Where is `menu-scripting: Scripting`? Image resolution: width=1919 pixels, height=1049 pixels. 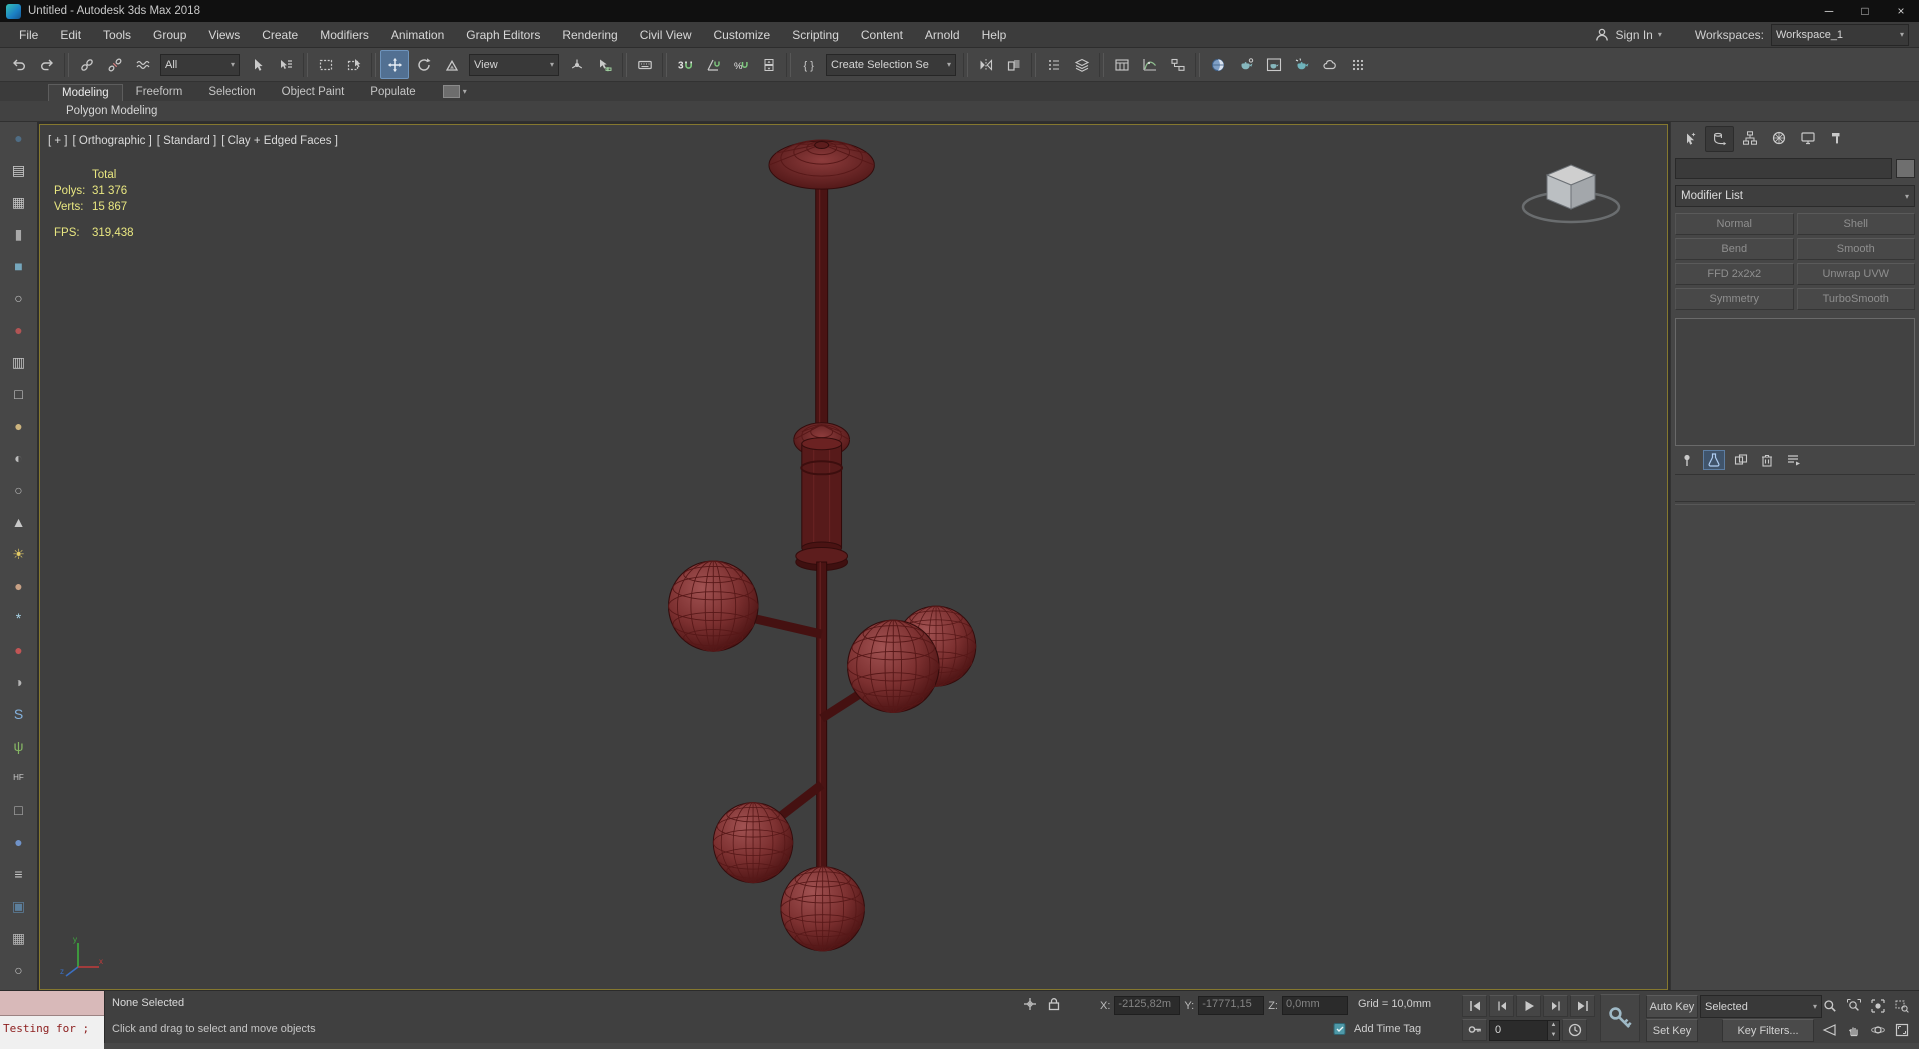 menu-scripting: Scripting is located at coordinates (815, 34).